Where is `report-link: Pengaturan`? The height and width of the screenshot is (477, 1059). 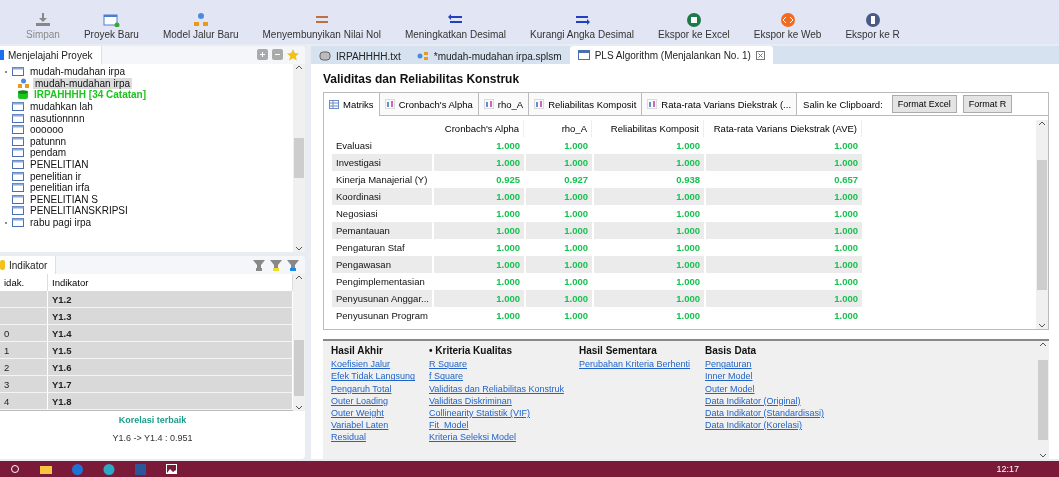 report-link: Pengaturan is located at coordinates (790, 364).